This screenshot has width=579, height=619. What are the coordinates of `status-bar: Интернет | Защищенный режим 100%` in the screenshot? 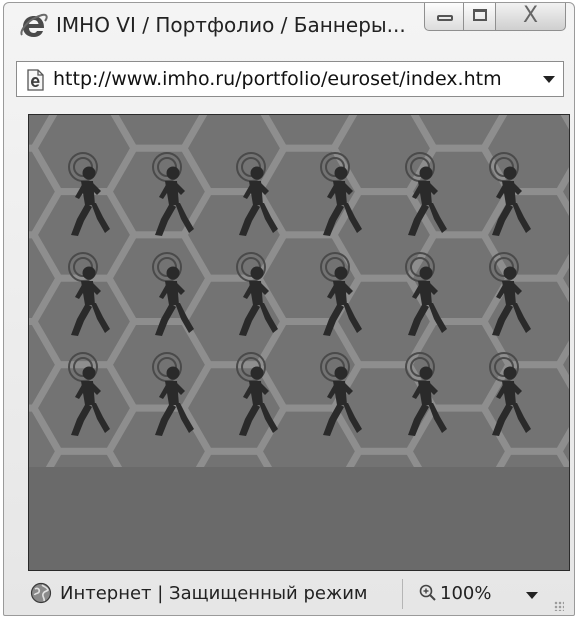 It's located at (291, 595).